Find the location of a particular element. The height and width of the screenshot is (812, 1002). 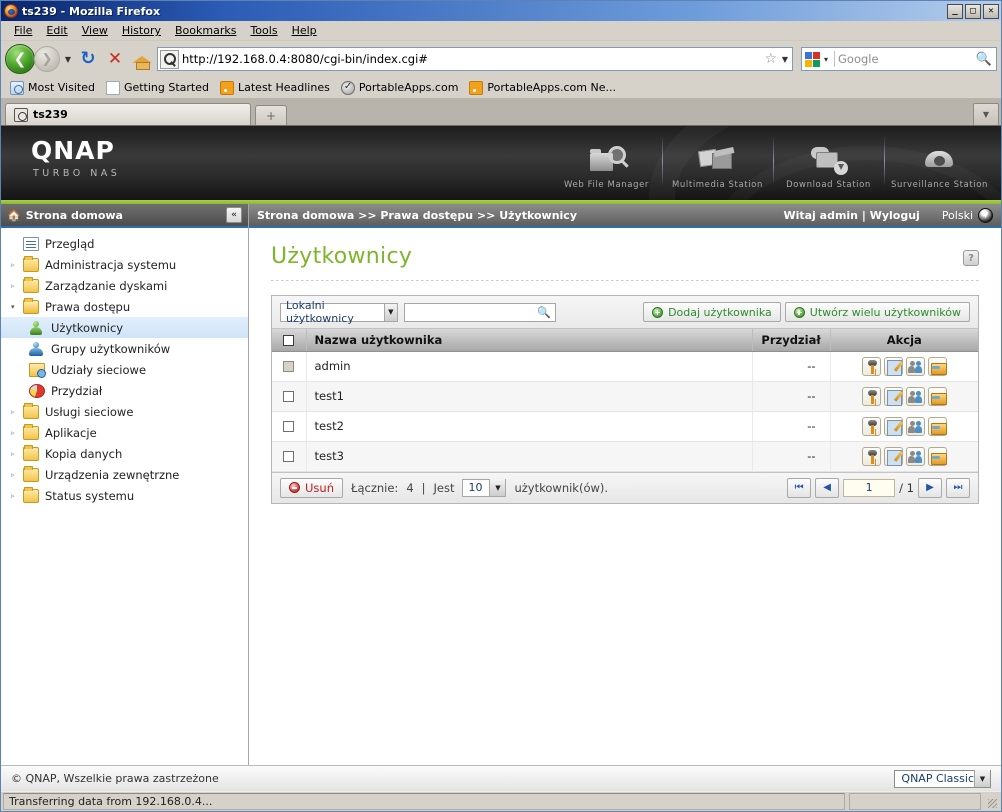

close-button: ✕ is located at coordinates (991, 11).